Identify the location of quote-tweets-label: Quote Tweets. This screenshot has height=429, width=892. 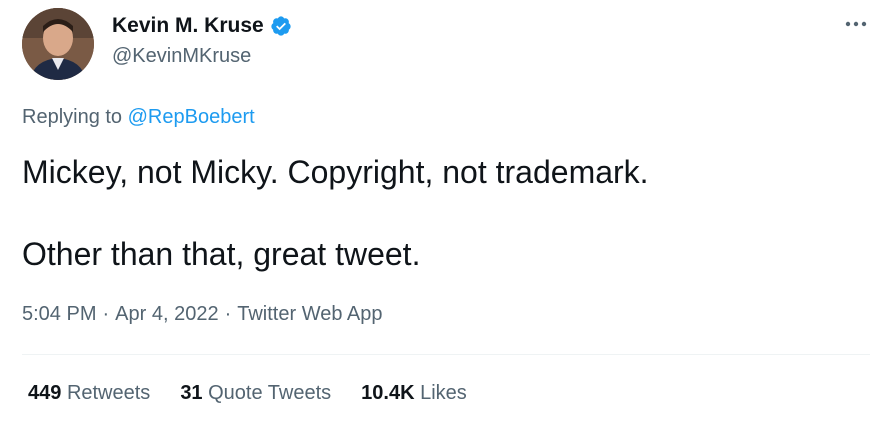
(270, 393).